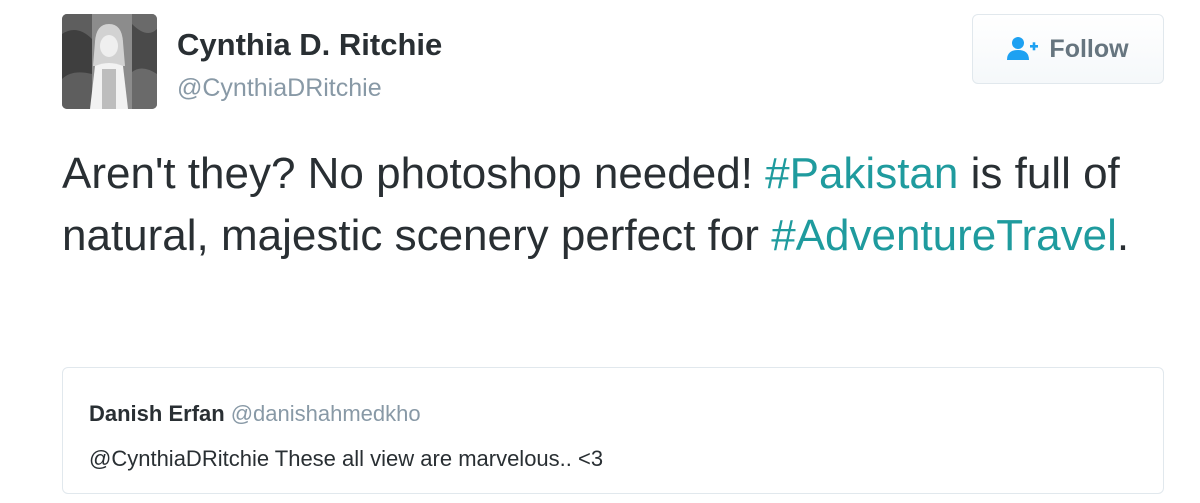 This screenshot has width=1200, height=503. Describe the element at coordinates (157, 413) in the screenshot. I see `quoted-user-name: Danish Erfan` at that location.